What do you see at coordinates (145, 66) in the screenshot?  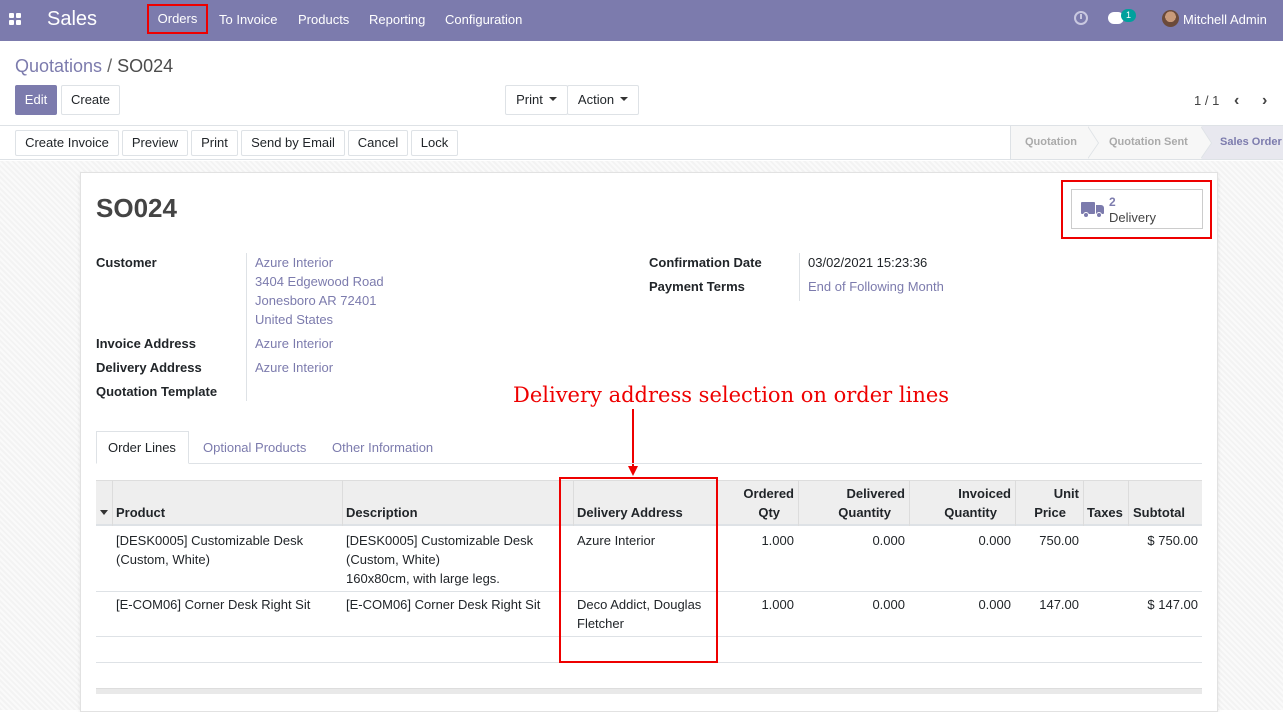 I see `breadcrumb-current: SO024` at bounding box center [145, 66].